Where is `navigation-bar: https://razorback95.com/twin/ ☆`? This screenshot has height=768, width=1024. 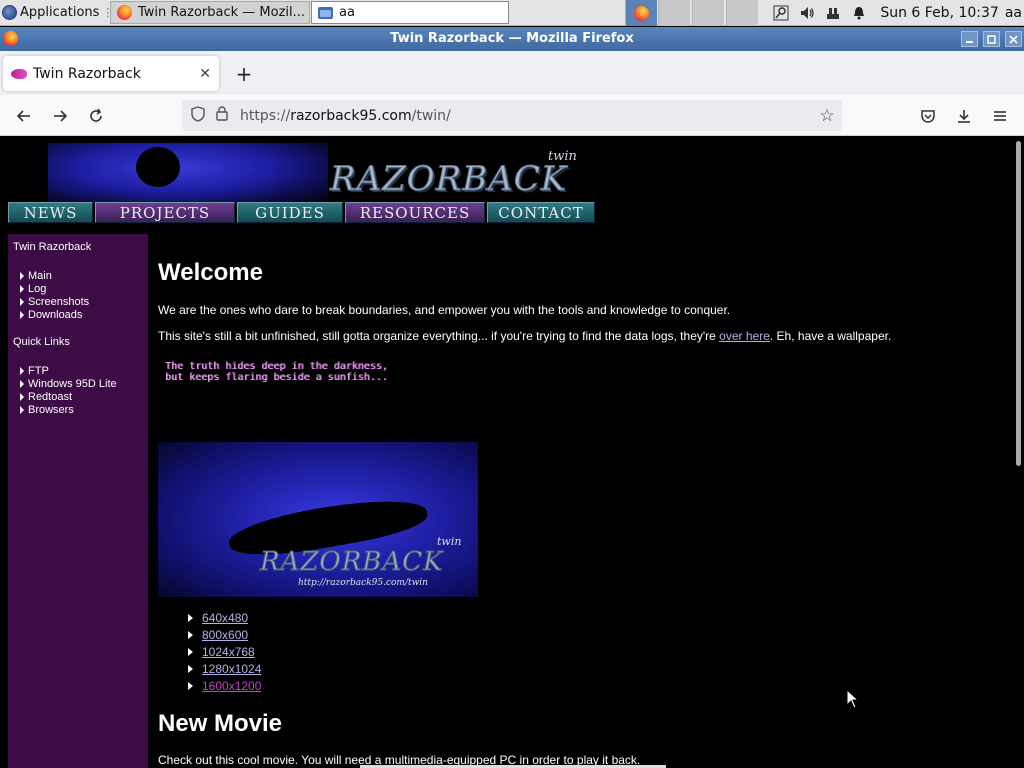 navigation-bar: https://razorback95.com/twin/ ☆ is located at coordinates (512, 115).